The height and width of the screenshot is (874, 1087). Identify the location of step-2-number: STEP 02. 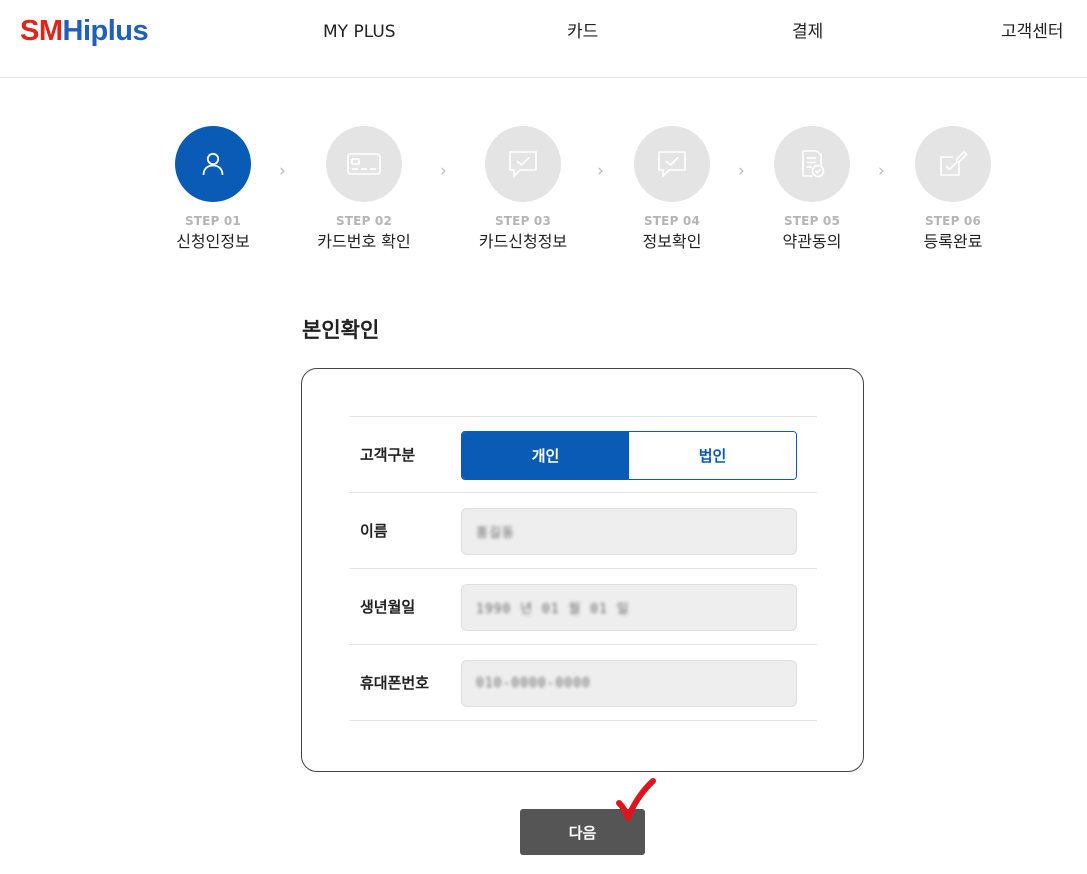
(364, 221).